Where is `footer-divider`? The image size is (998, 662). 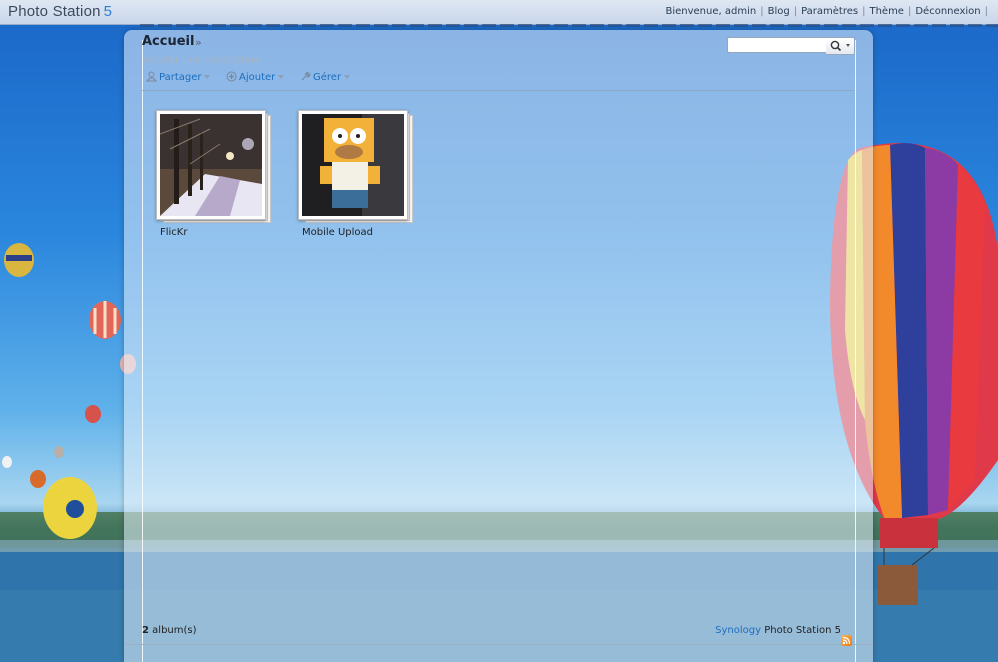
footer-divider is located at coordinates (498, 644).